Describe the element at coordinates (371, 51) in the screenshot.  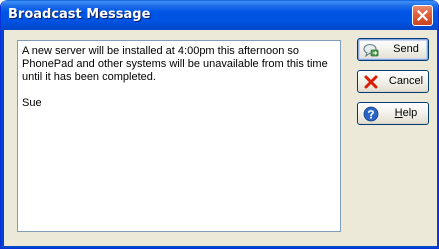
I see `send-message-icon` at that location.